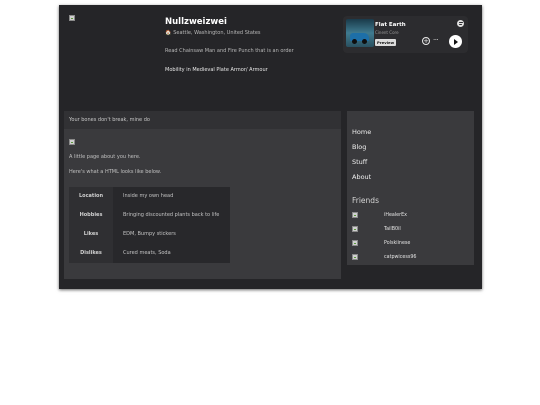 This screenshot has width=540, height=405. I want to click on table-label: Location, so click(91, 196).